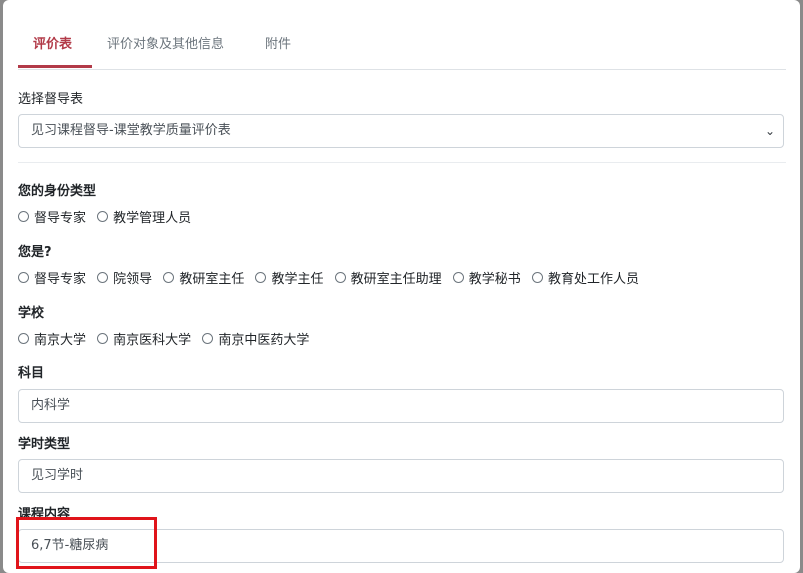 This screenshot has height=573, width=803. Describe the element at coordinates (44, 444) in the screenshot. I see `hour-type-label: 学时类型` at that location.